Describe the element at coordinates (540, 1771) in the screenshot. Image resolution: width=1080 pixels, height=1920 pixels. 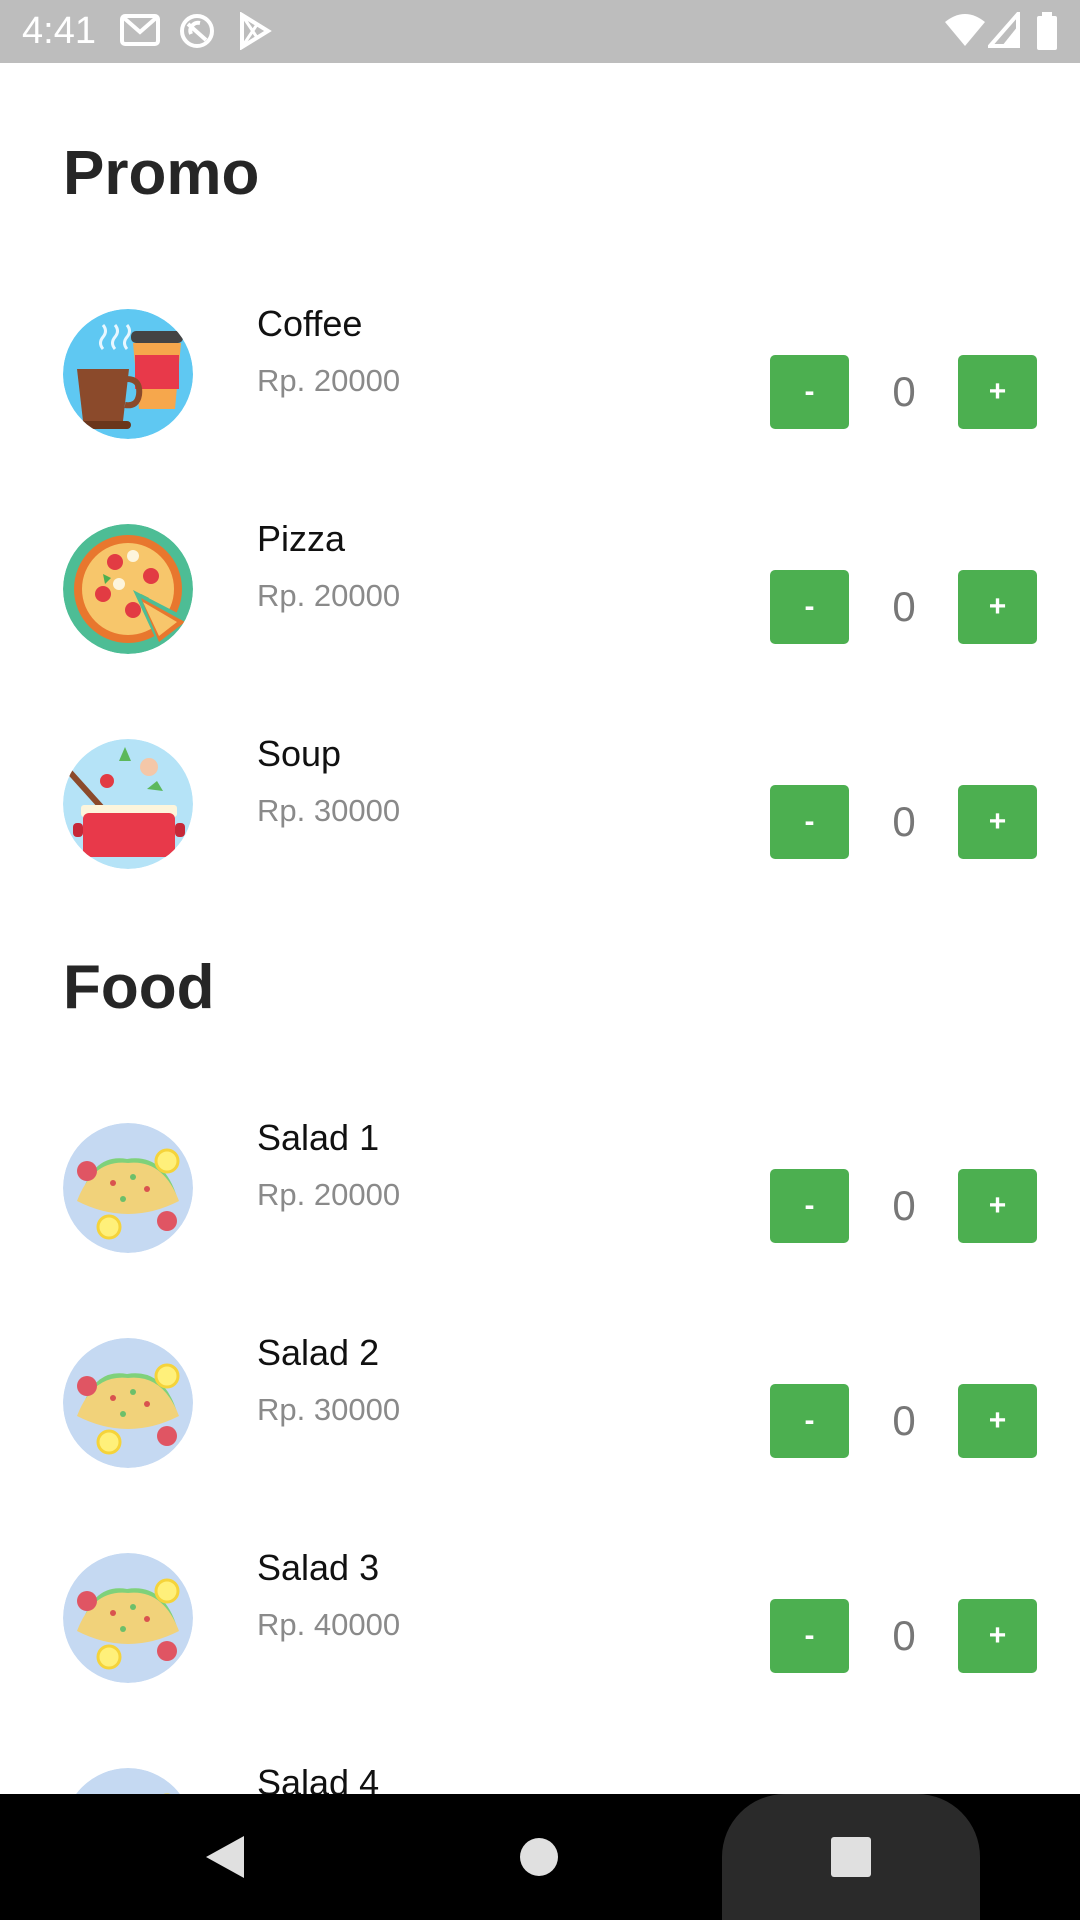
I see `list-item: Salad 4` at that location.